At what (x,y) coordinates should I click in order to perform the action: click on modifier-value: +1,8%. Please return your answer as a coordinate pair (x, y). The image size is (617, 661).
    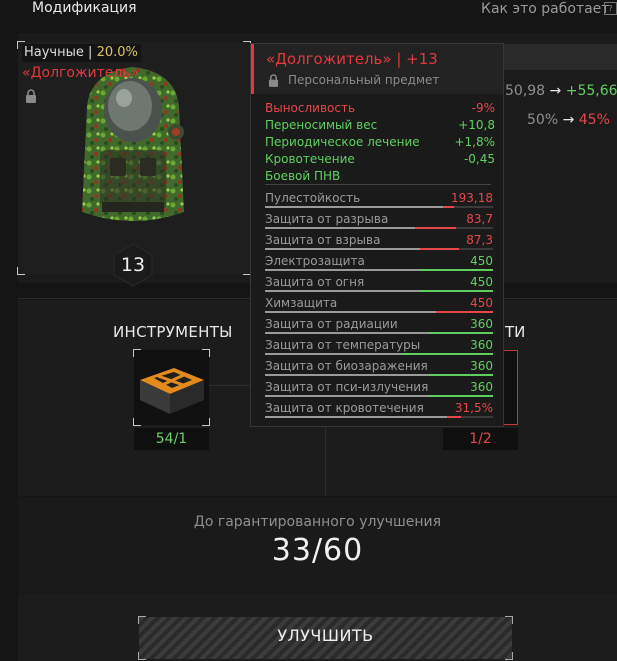
    Looking at the image, I should click on (474, 142).